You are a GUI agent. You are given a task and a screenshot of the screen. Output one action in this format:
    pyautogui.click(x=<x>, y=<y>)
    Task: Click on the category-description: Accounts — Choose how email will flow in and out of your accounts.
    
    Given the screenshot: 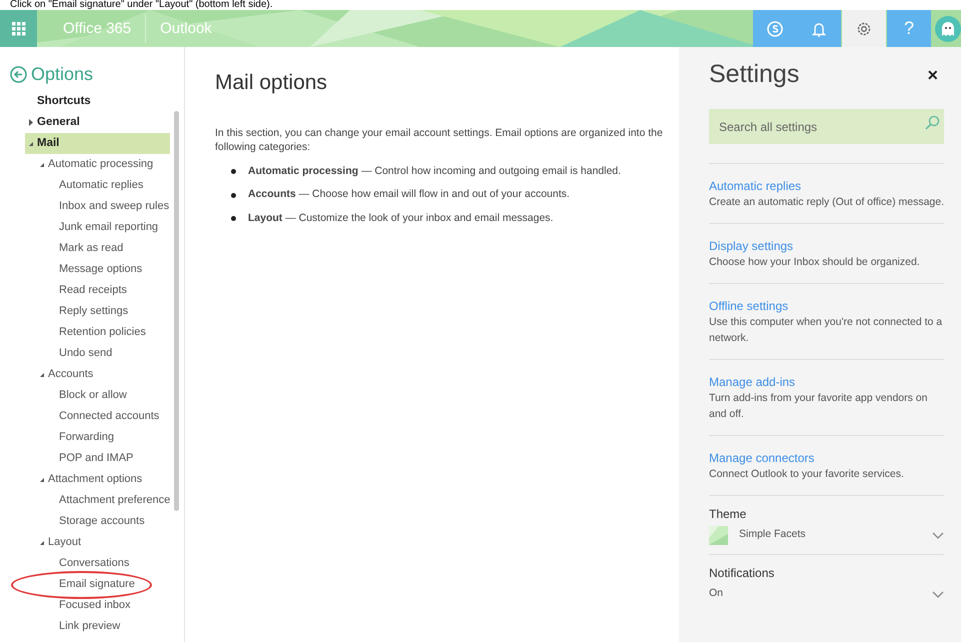 What is the action you would take?
    pyautogui.click(x=409, y=194)
    